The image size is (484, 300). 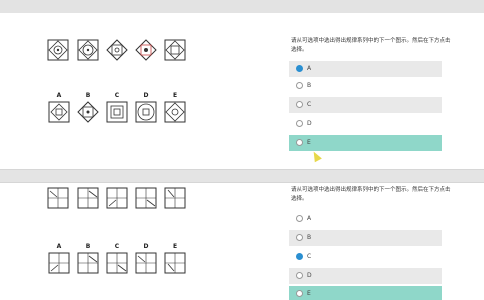 What do you see at coordinates (242, 176) in the screenshot?
I see `question-separator` at bounding box center [242, 176].